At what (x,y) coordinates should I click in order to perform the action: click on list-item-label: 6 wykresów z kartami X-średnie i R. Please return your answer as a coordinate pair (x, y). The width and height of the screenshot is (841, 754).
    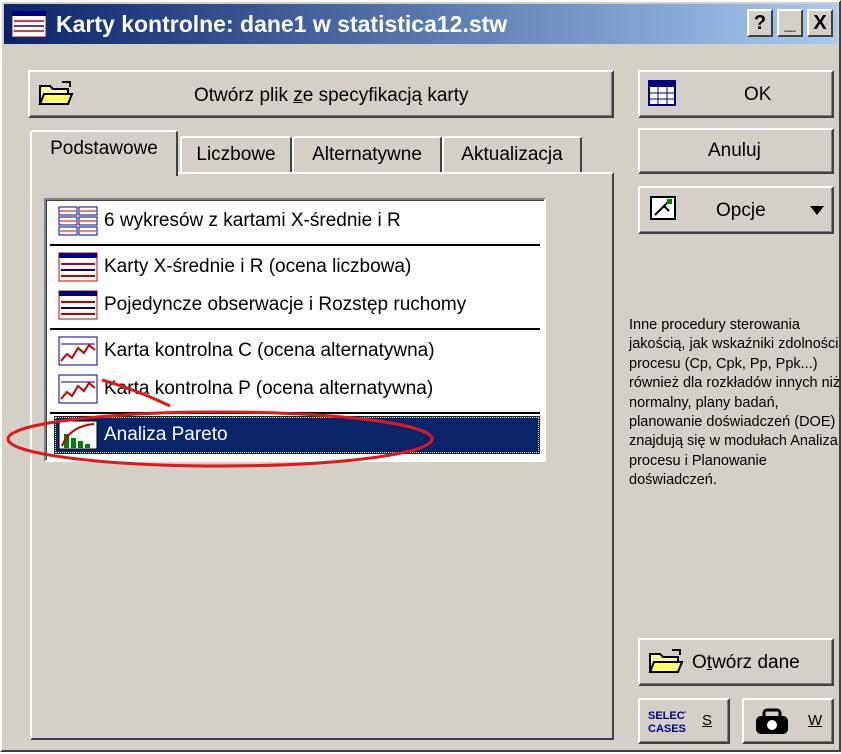
    Looking at the image, I should click on (252, 220).